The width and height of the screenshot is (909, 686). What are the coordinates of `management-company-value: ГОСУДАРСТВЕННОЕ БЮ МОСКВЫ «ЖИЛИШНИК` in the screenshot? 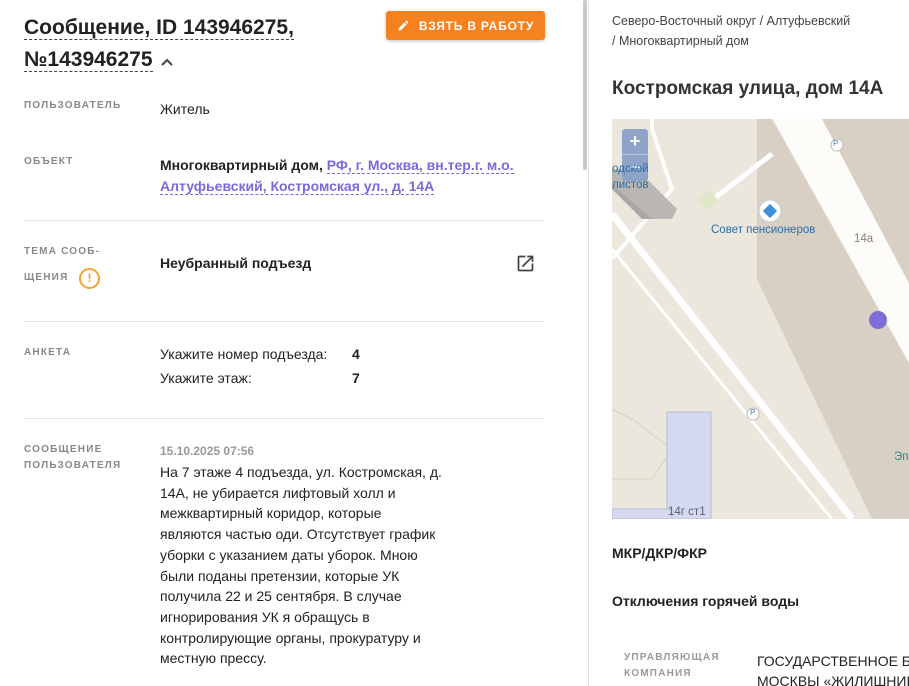 It's located at (833, 669).